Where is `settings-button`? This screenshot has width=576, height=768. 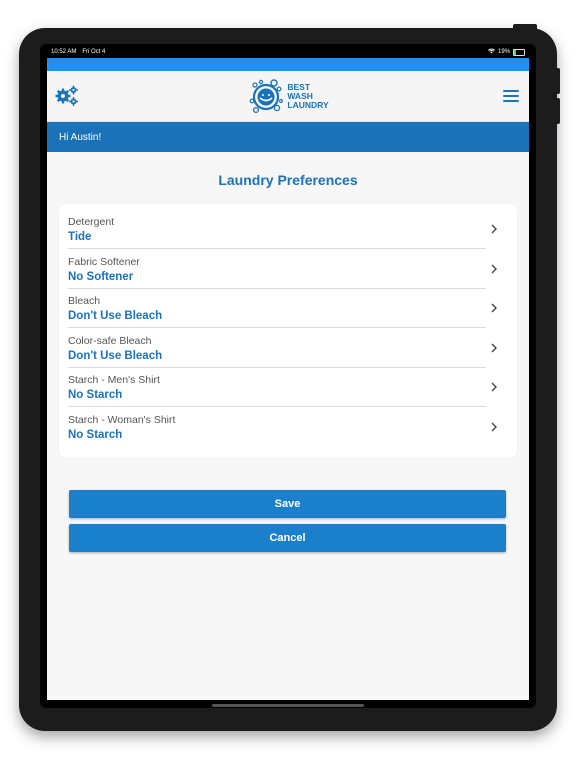
settings-button is located at coordinates (67, 96).